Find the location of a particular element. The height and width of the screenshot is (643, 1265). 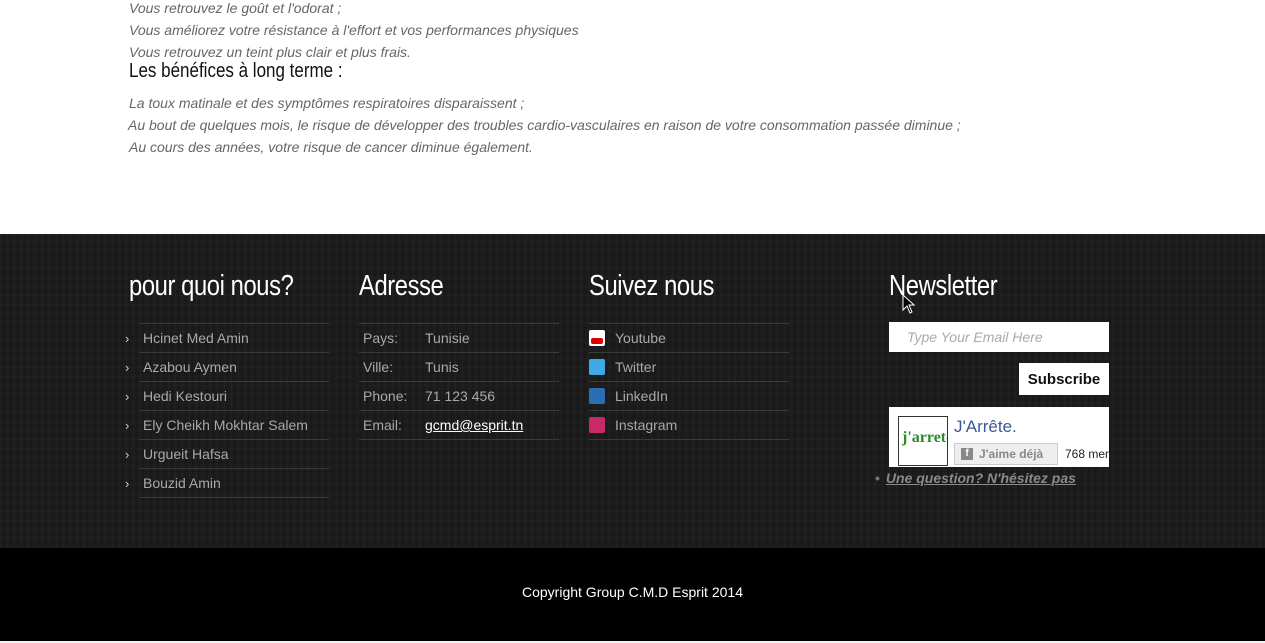

address-row: Ville: Tunis is located at coordinates (459, 367).